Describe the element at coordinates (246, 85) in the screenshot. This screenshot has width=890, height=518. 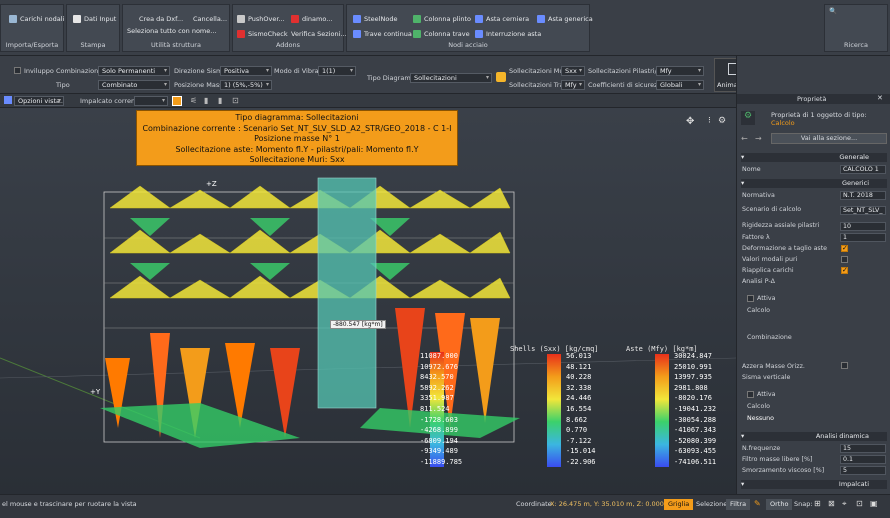
I see `posizione-masse-select: 1) (5%,-5%)` at that location.